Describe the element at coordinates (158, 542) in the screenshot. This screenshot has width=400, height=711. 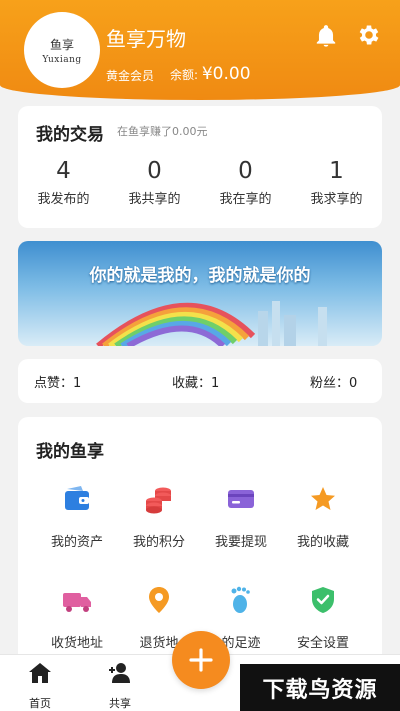
I see `menu-item-label: 我的积分` at that location.